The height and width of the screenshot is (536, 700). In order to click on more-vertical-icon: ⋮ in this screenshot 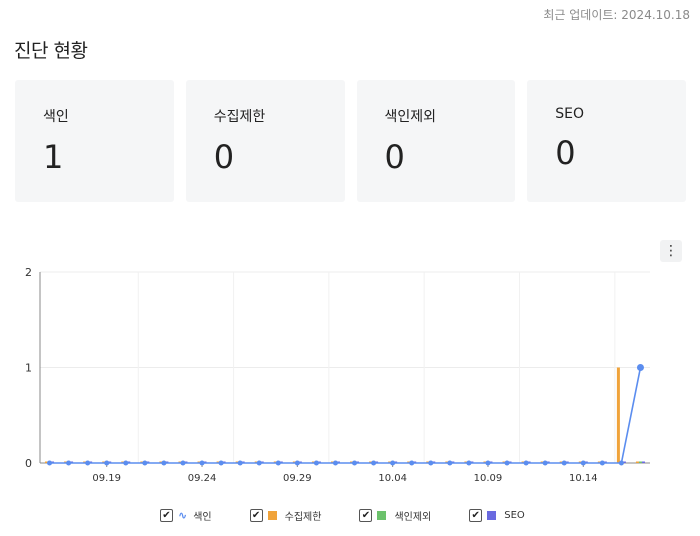, I will do `click(671, 251)`.